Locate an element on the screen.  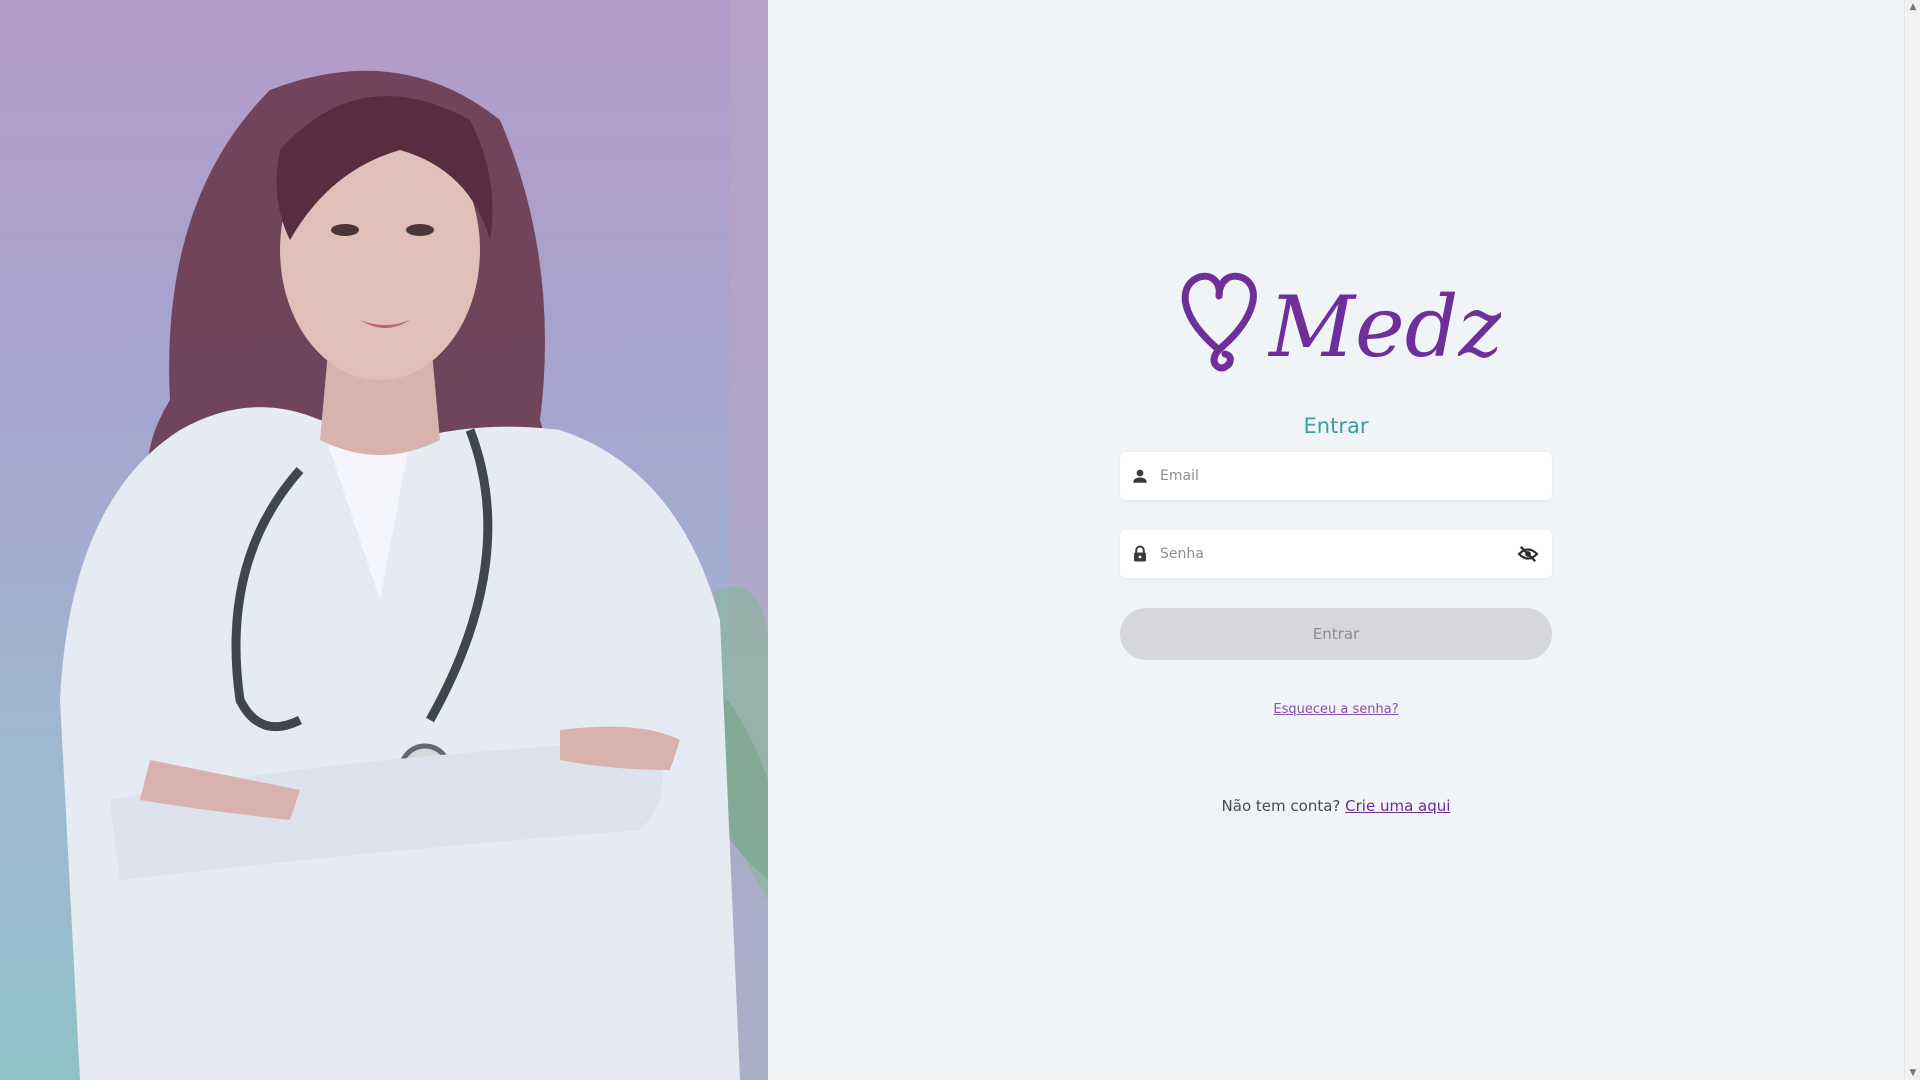
medzip-logo: Medzip is located at coordinates (1341, 324).